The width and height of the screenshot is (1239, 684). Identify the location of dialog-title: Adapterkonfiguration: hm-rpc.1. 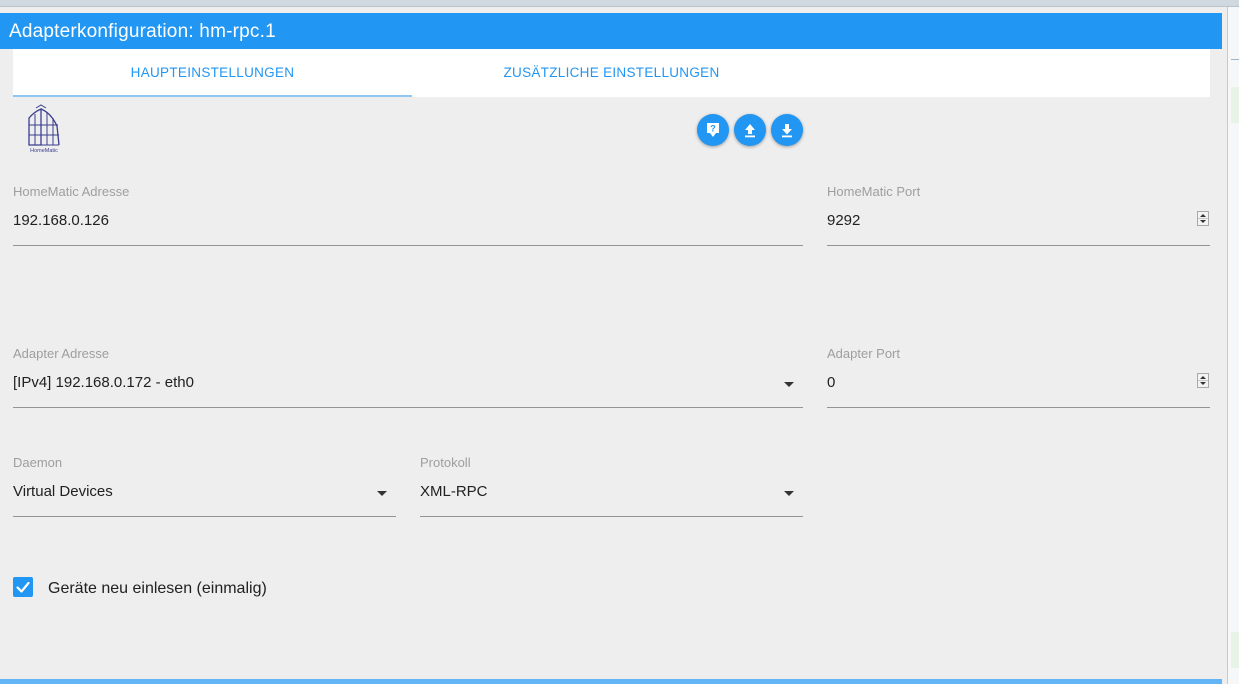
(611, 31).